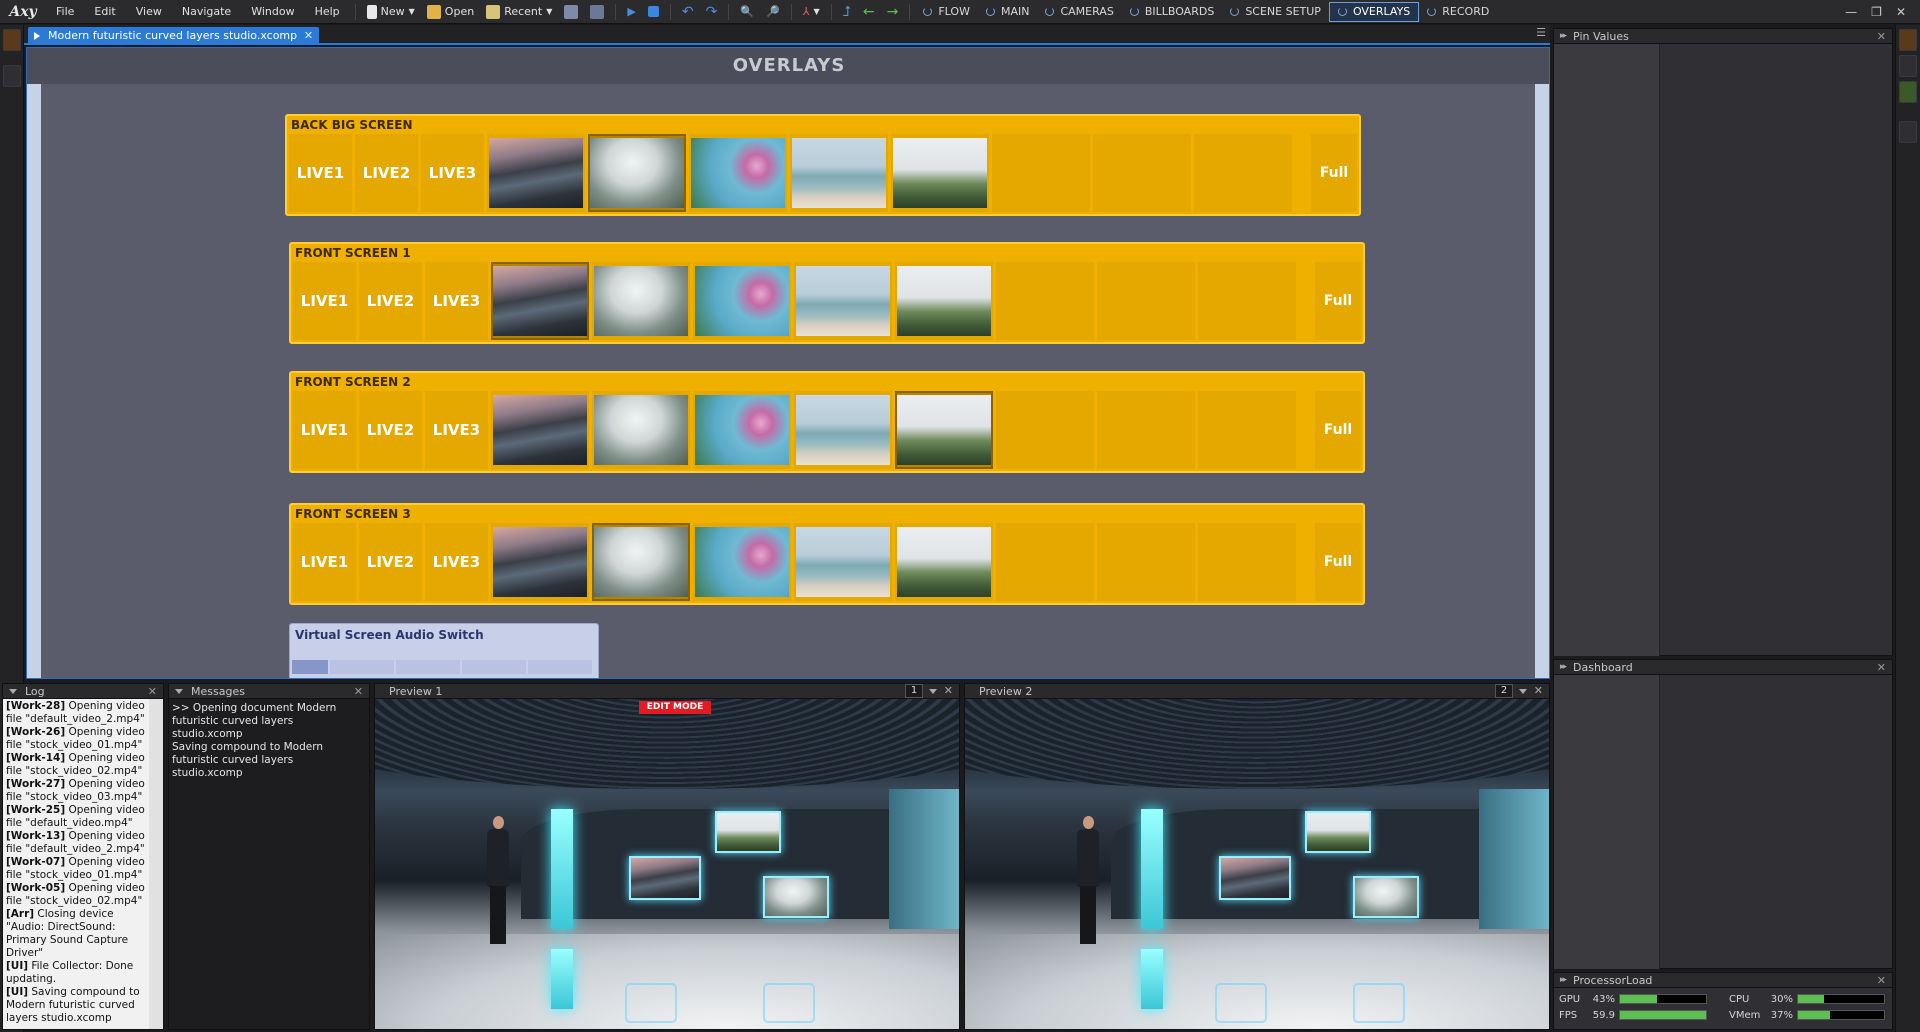 The width and height of the screenshot is (1920, 1032). What do you see at coordinates (1908, 92) in the screenshot?
I see `chart-icon` at bounding box center [1908, 92].